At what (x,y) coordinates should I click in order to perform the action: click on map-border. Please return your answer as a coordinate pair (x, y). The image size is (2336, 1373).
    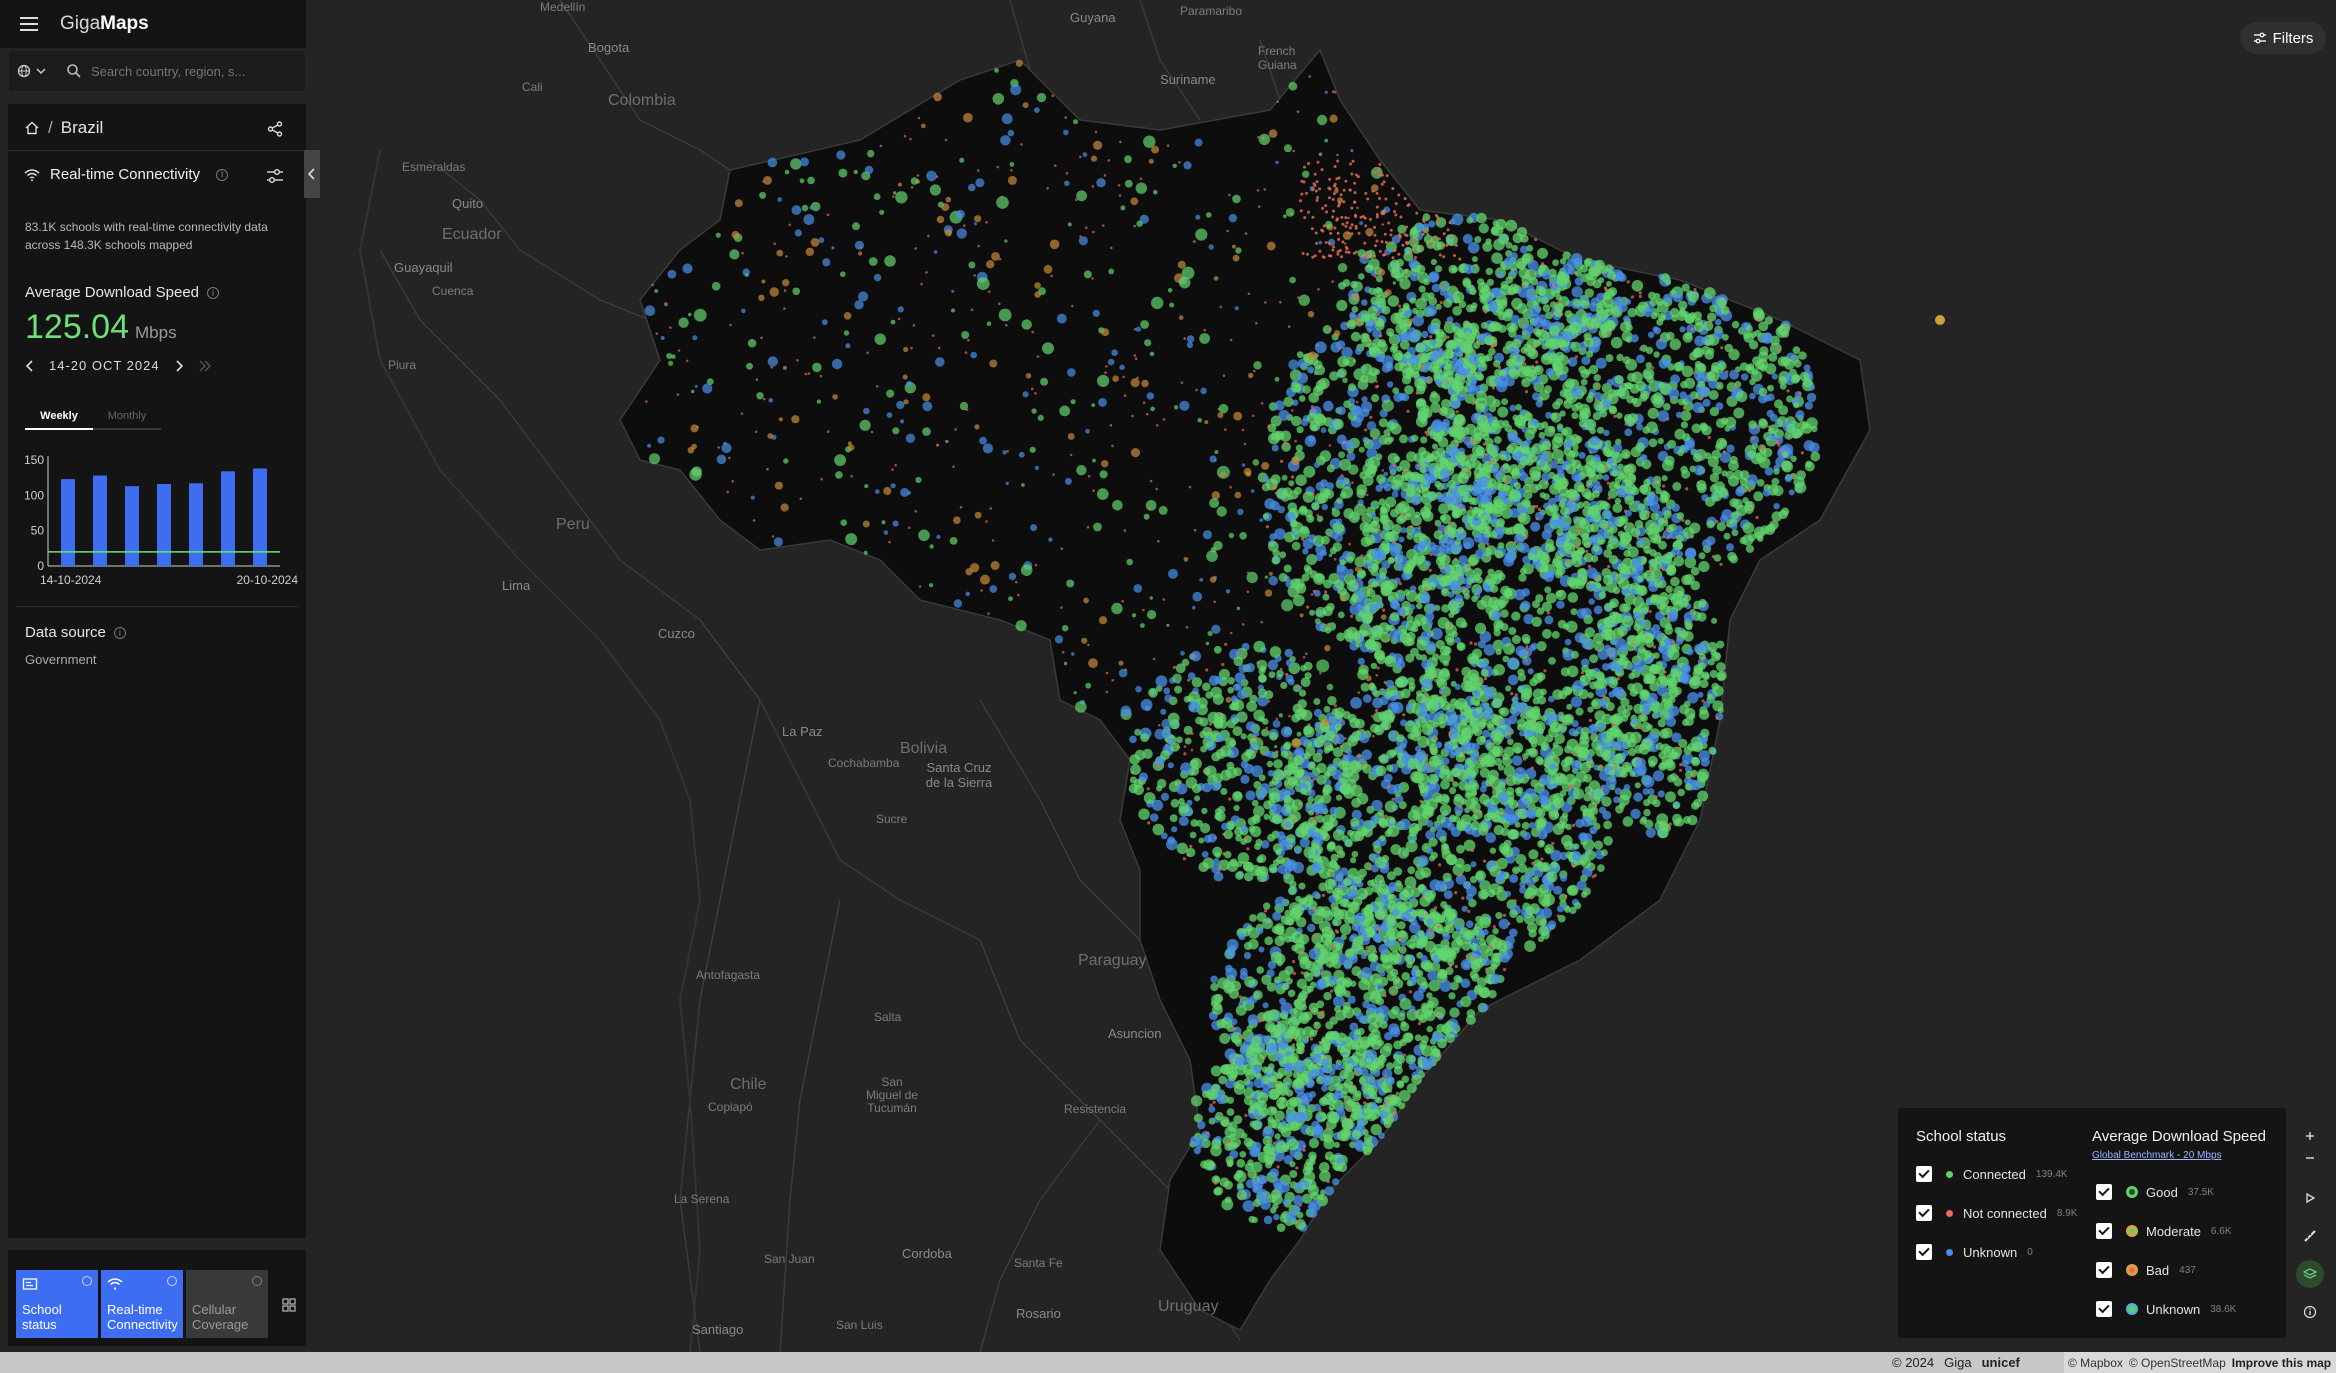
    Looking at the image, I should click on (1170, 60).